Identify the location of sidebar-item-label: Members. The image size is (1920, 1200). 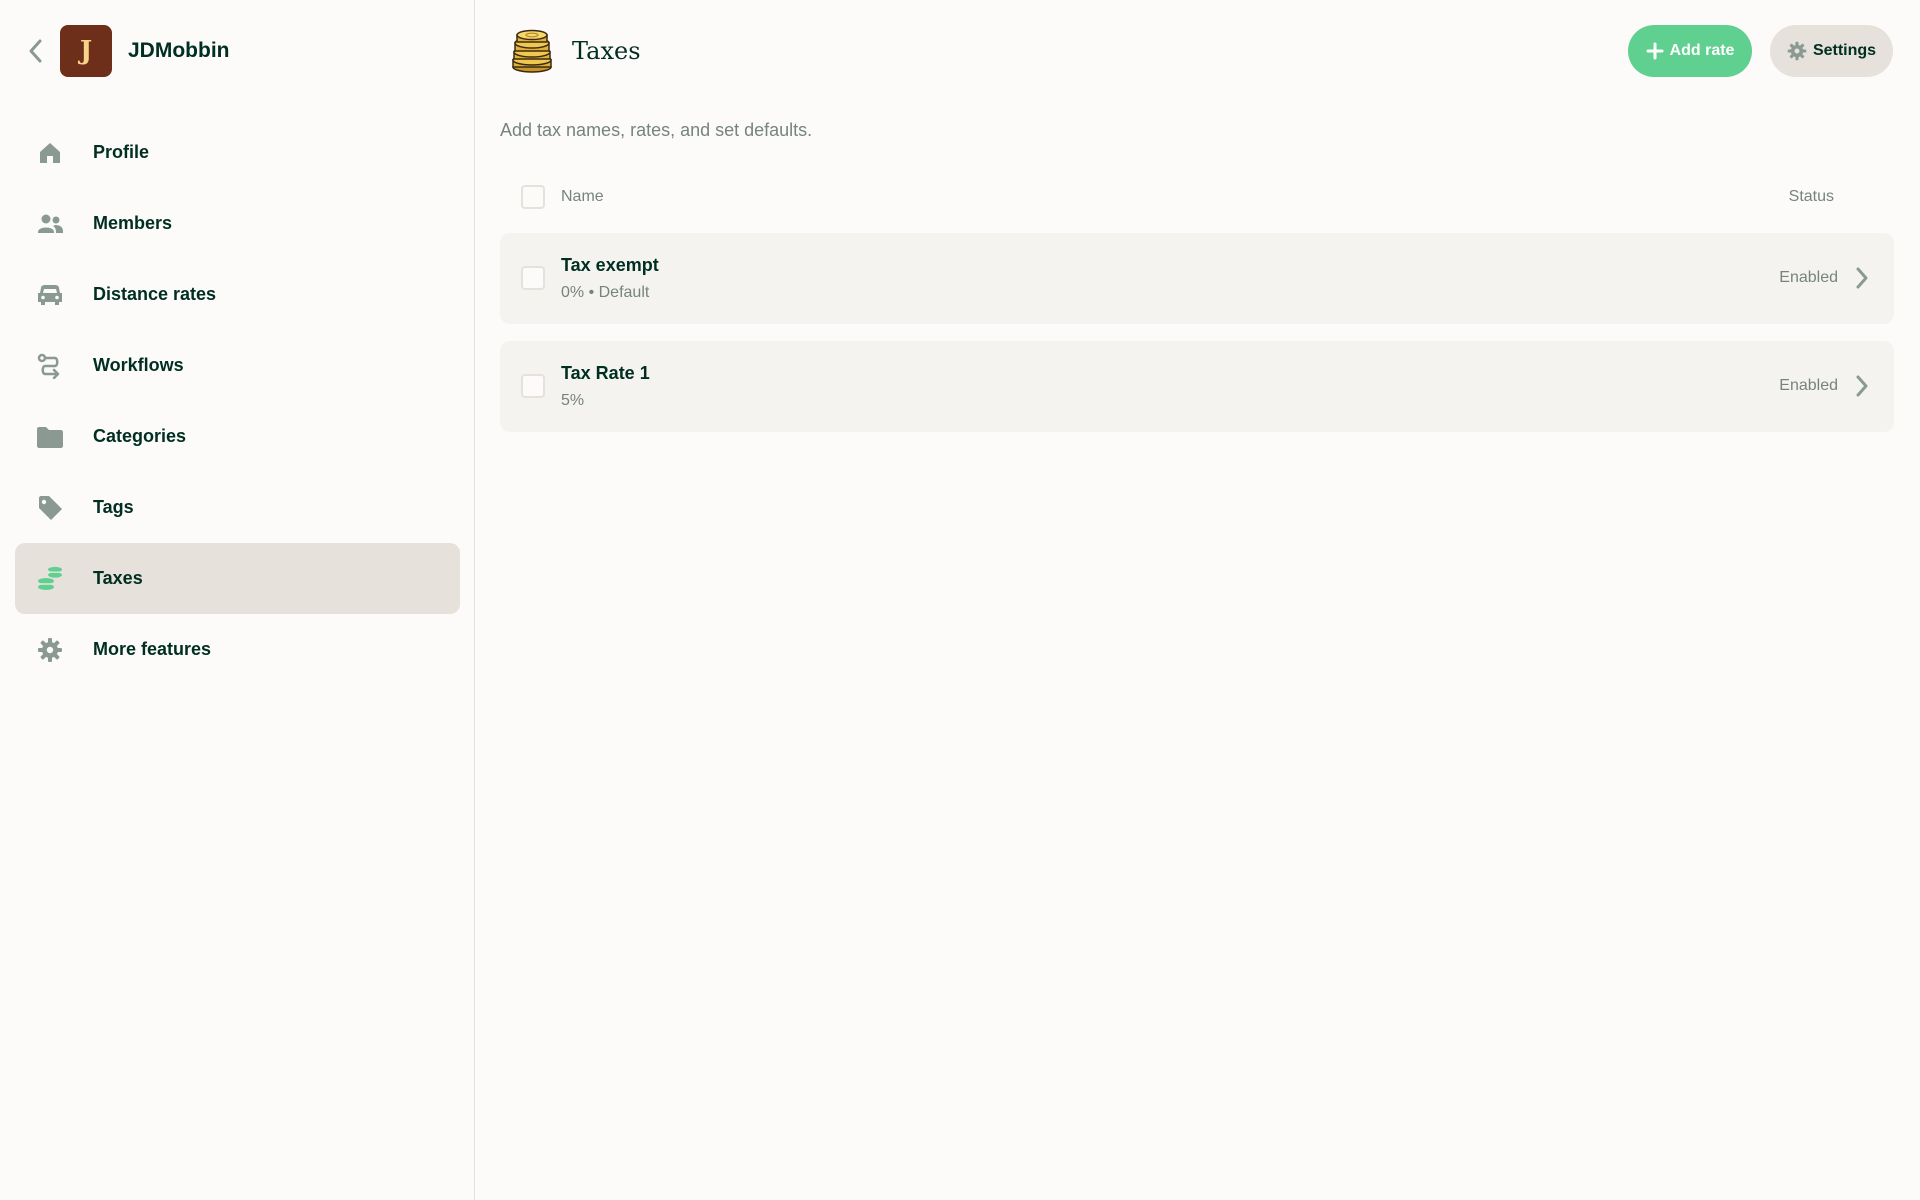
(133, 223).